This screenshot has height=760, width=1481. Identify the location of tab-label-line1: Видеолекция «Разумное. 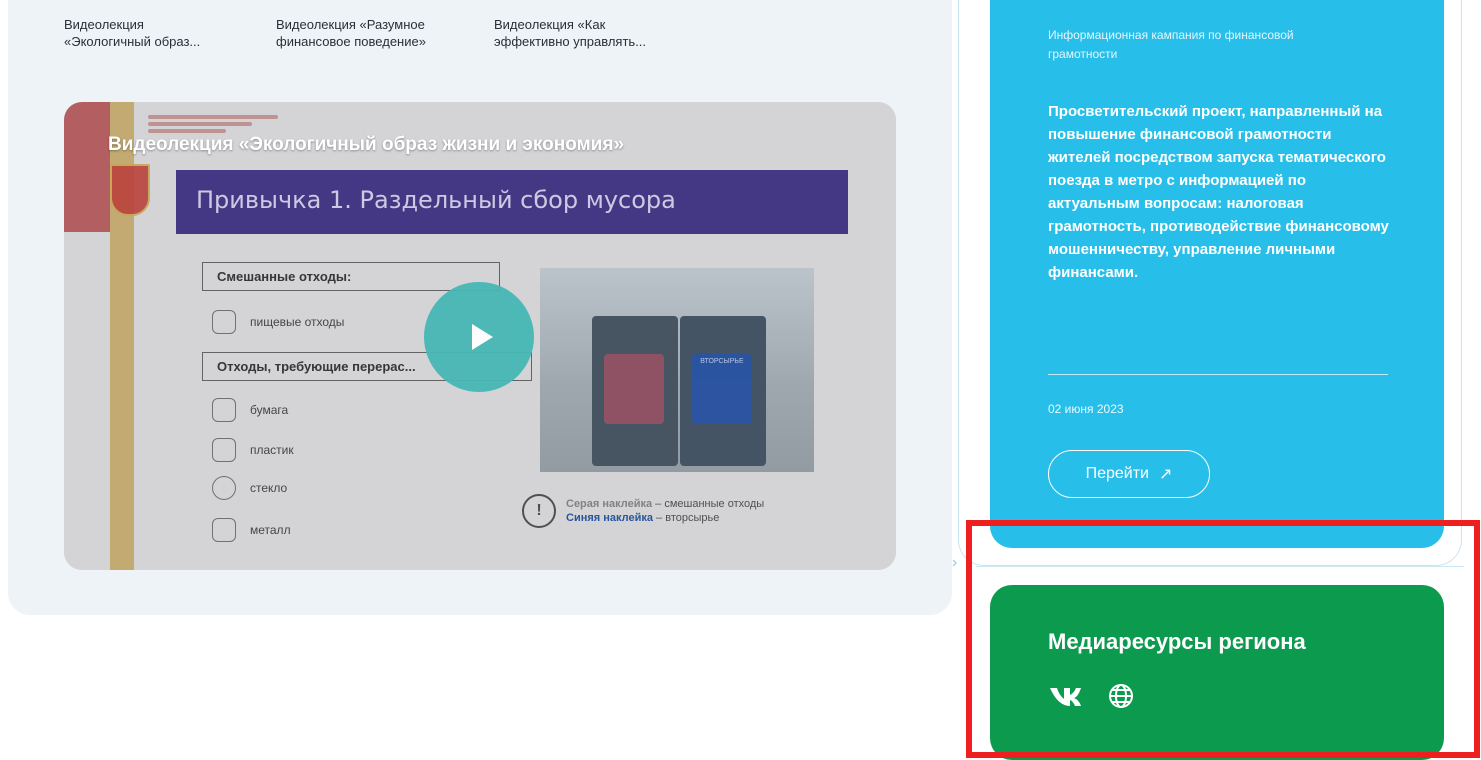
(350, 24).